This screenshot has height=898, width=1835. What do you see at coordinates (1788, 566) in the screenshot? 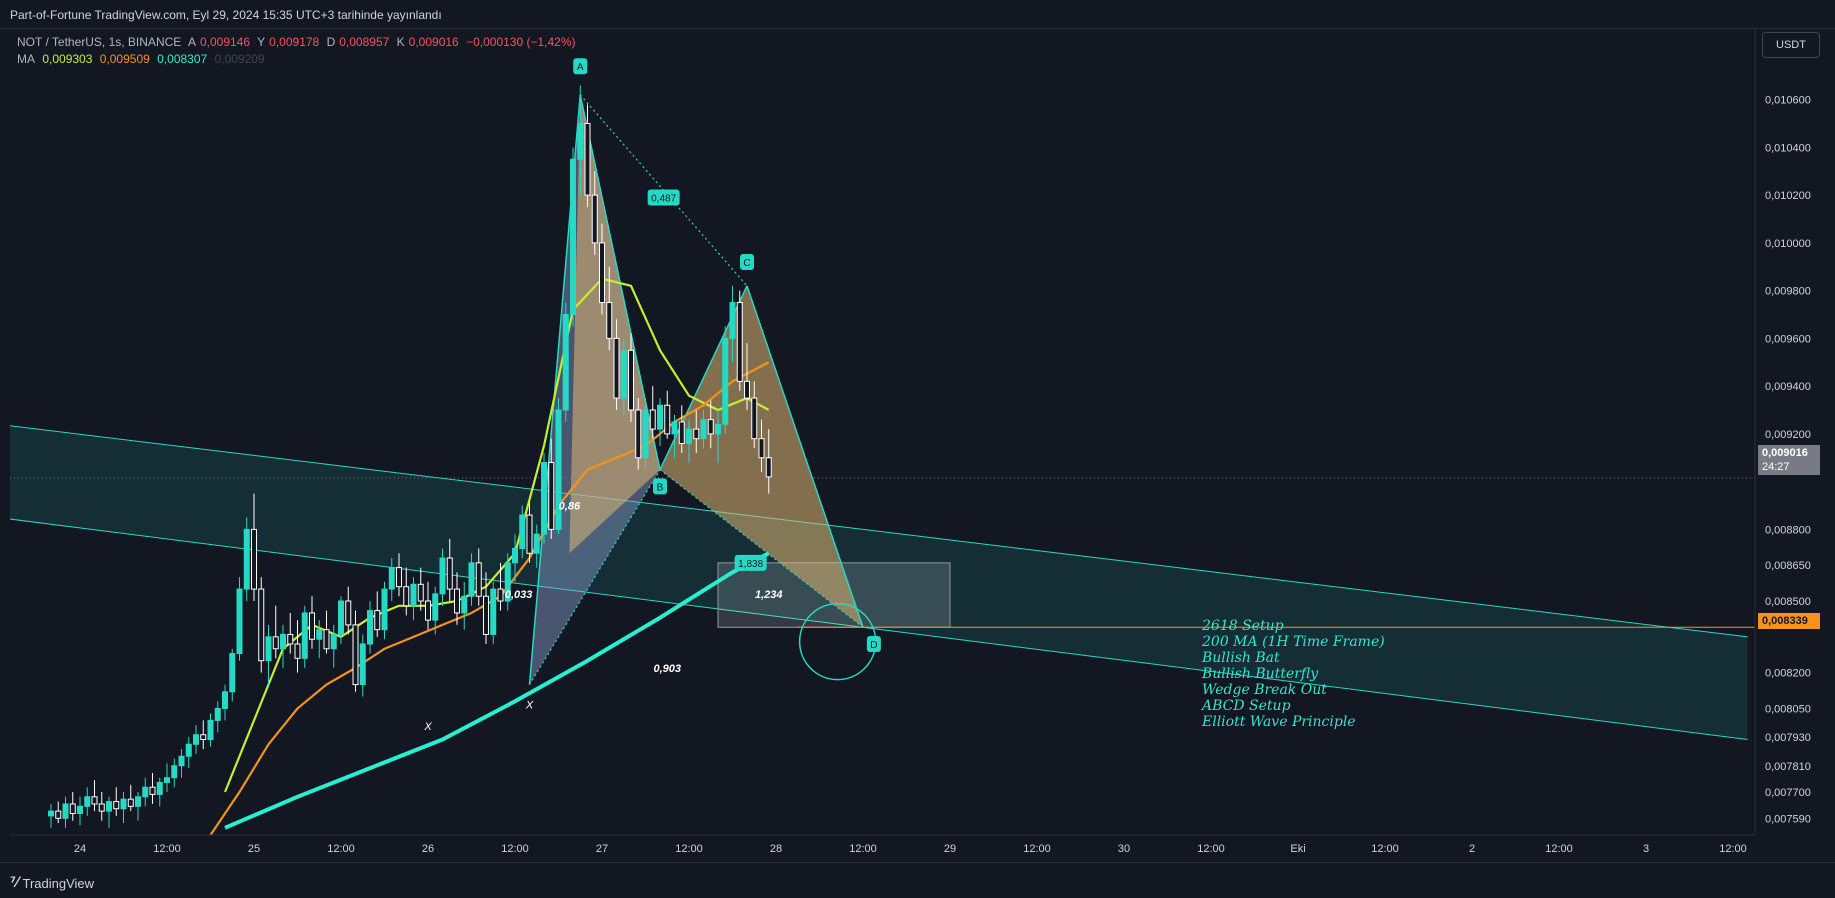
I see `y-tick-label: 0,008650` at bounding box center [1788, 566].